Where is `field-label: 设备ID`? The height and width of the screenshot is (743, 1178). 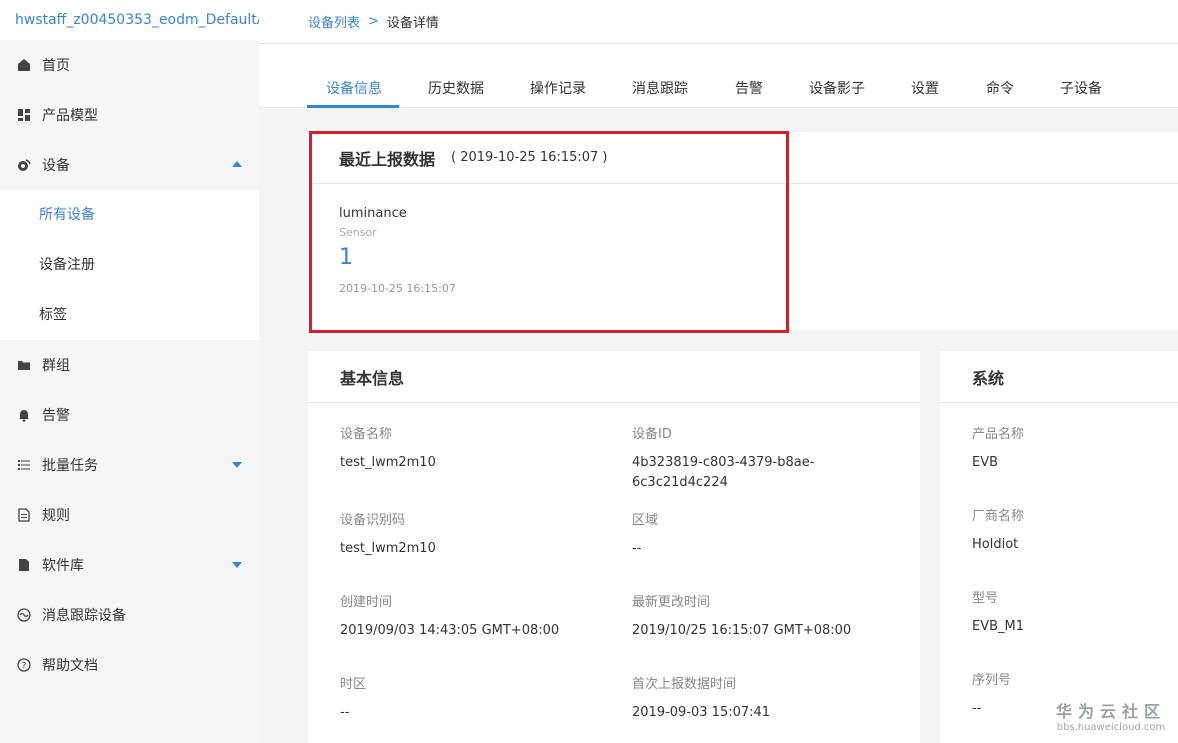
field-label: 设备ID is located at coordinates (652, 434).